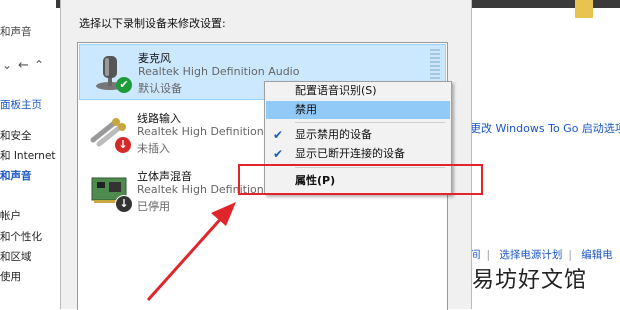 The image size is (620, 310). I want to click on bottom-link-power-plan: 选择电源计划, so click(530, 255).